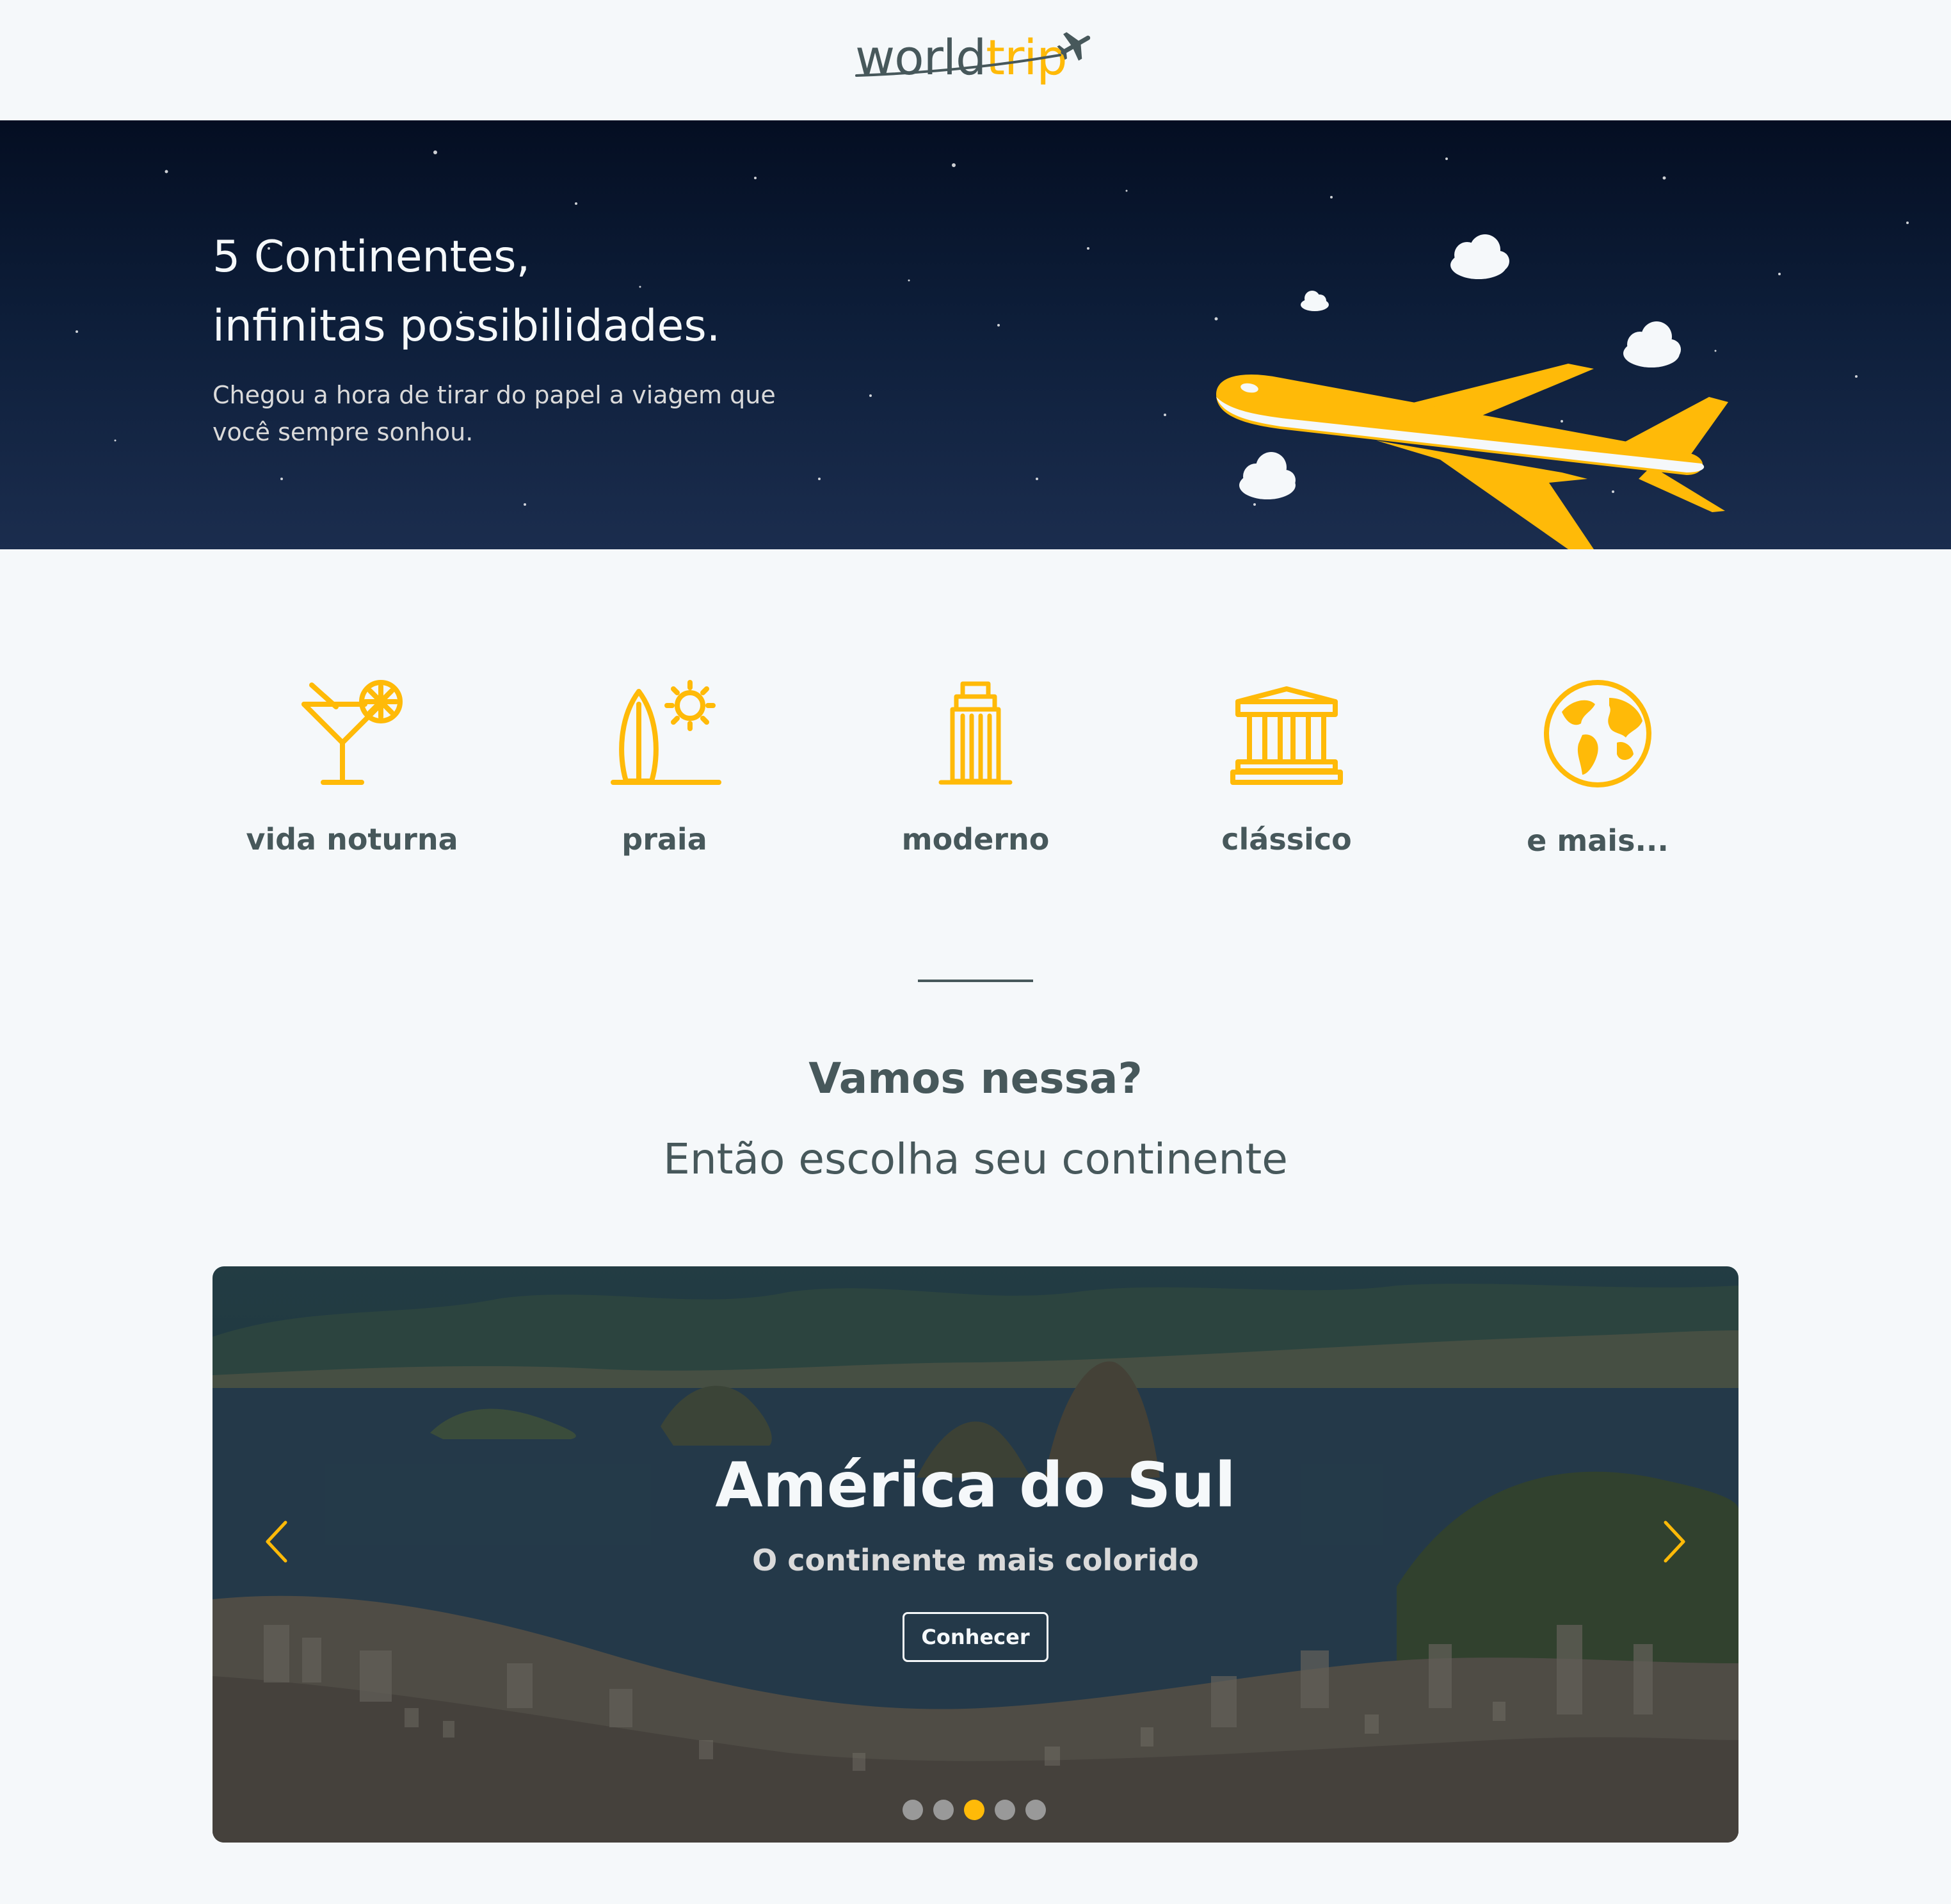  I want to click on travel-type-classic: clássico, so click(1287, 768).